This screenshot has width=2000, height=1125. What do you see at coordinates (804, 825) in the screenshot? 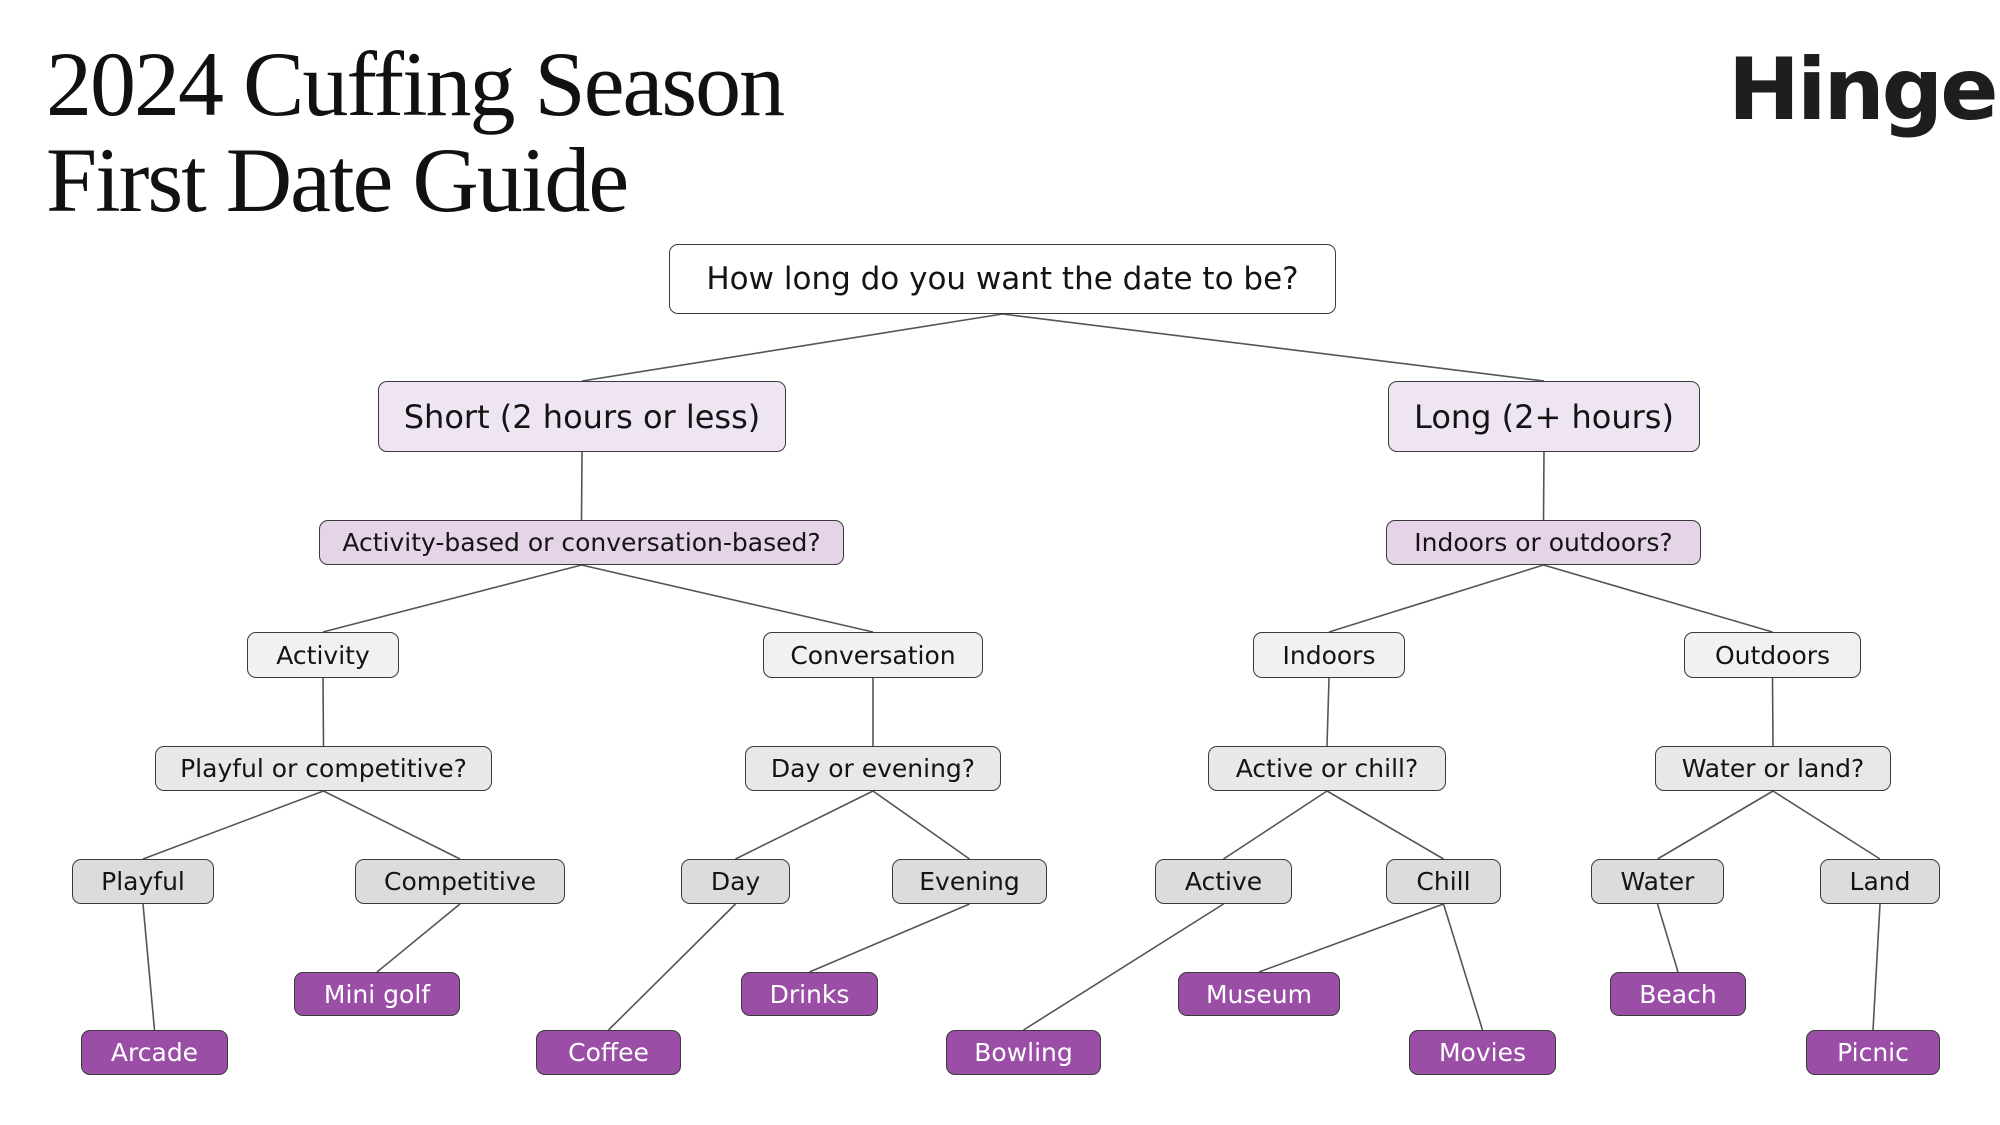
I see `edge-q_day_evening-to-day` at bounding box center [804, 825].